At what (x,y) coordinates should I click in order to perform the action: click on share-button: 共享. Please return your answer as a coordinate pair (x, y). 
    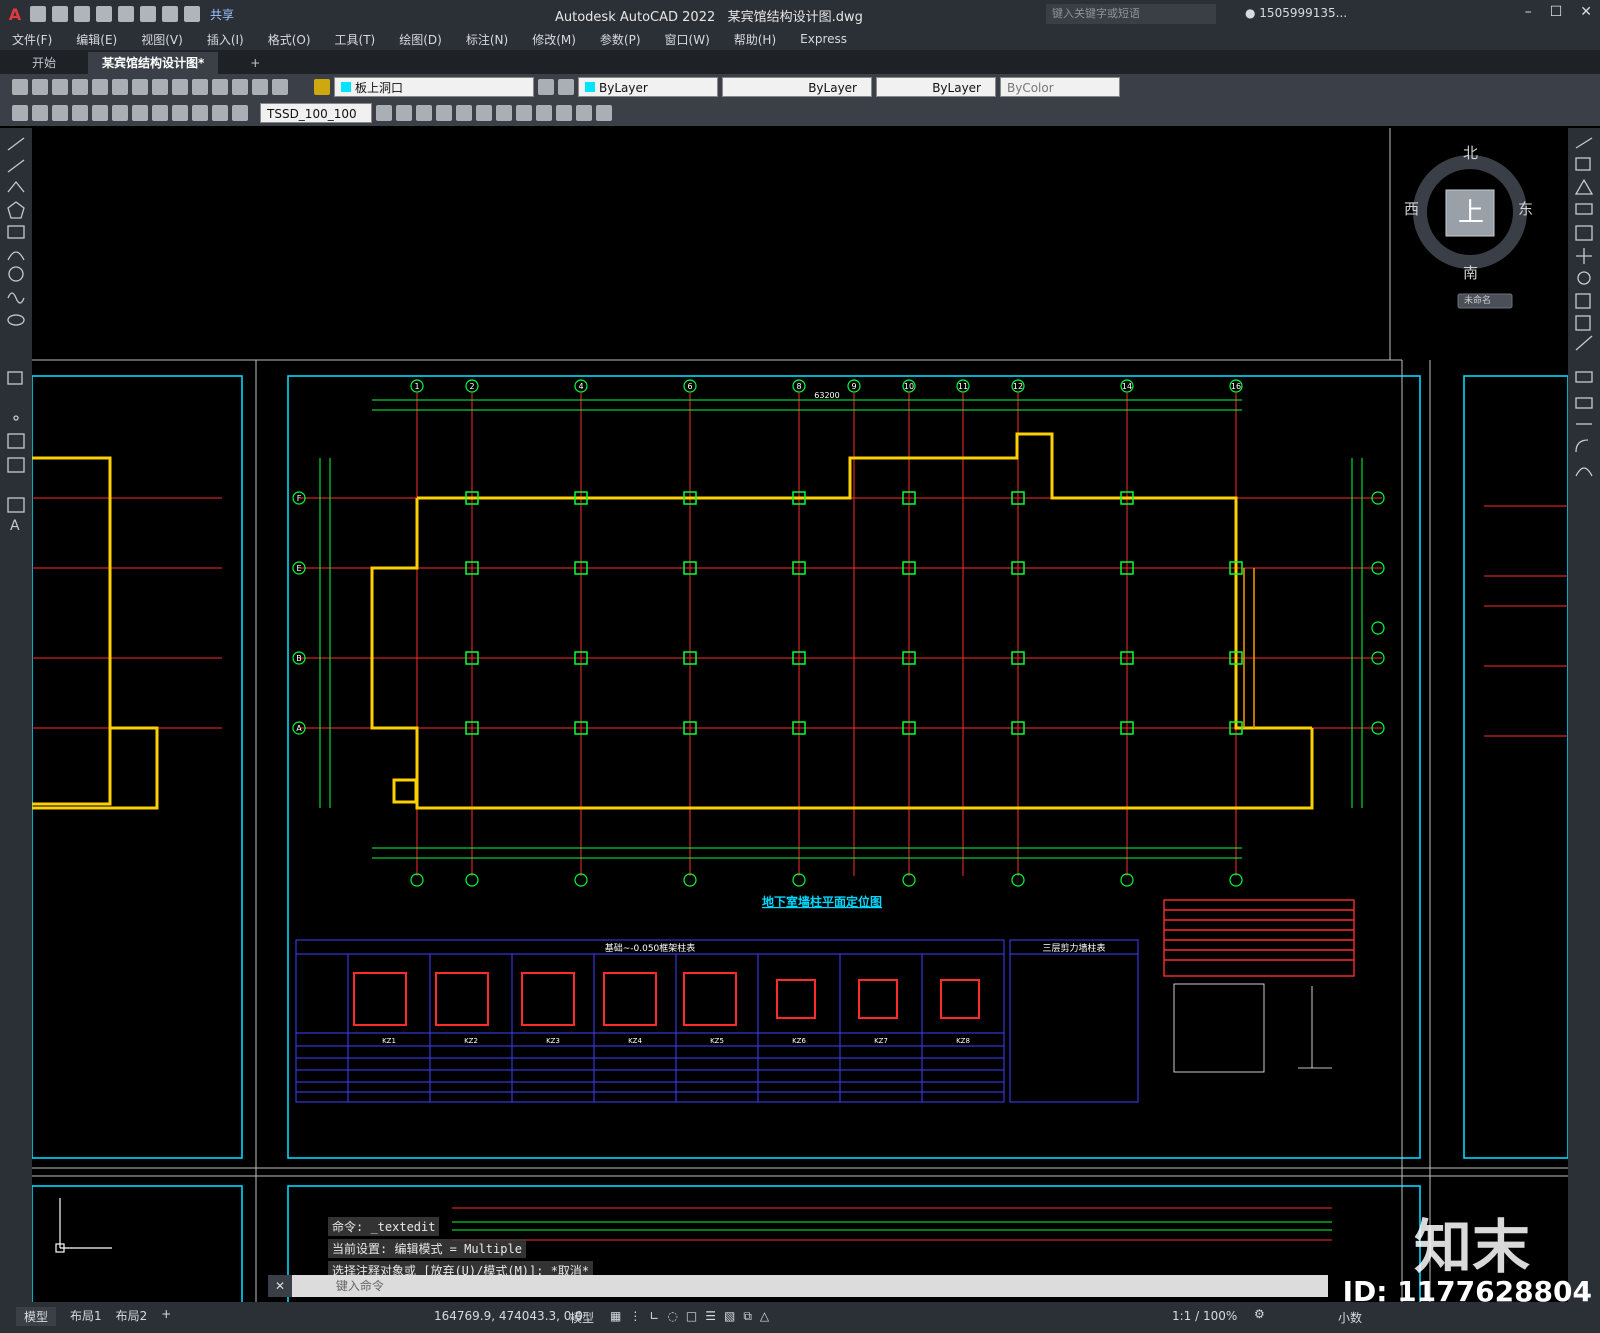
    Looking at the image, I should click on (222, 14).